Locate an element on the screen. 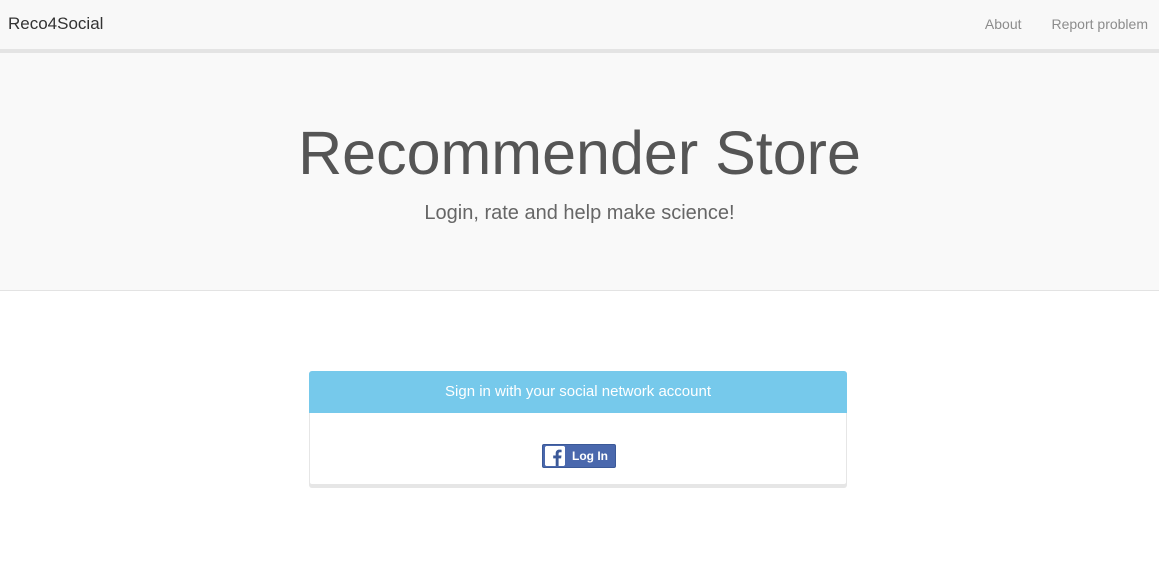 This screenshot has height=582, width=1159. nav-link-report-problem: Report problem is located at coordinates (1100, 24).